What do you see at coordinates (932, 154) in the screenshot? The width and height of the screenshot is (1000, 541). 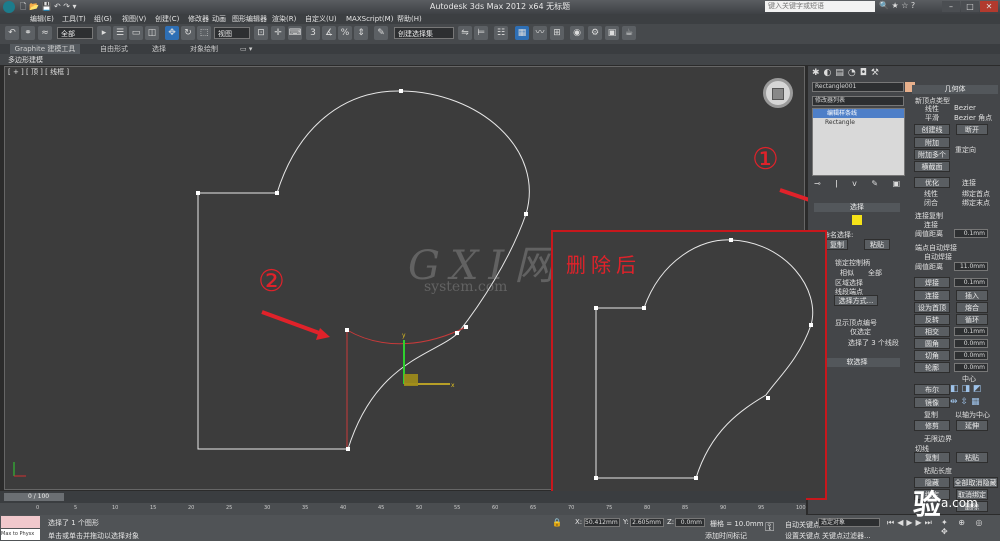 I see `attach-multiple-button: 附加多个` at bounding box center [932, 154].